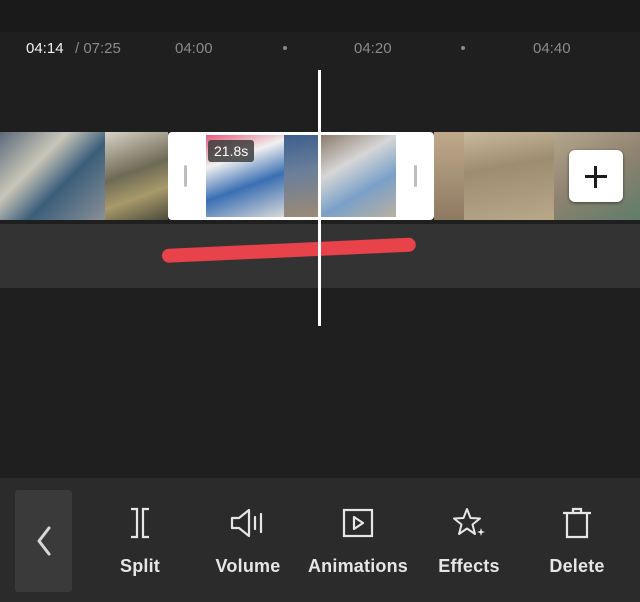 This screenshot has width=640, height=602. I want to click on volume-button: Volume, so click(248, 541).